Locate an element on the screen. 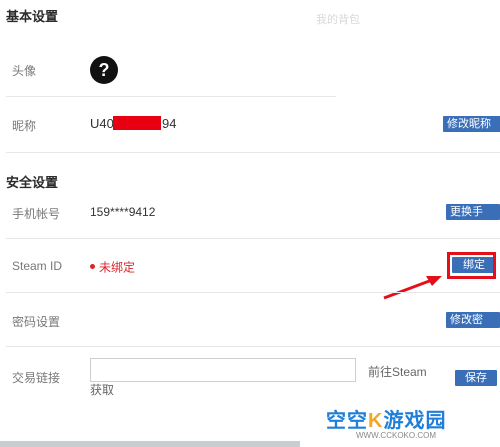 The width and height of the screenshot is (500, 447). trade-link-input is located at coordinates (223, 370).